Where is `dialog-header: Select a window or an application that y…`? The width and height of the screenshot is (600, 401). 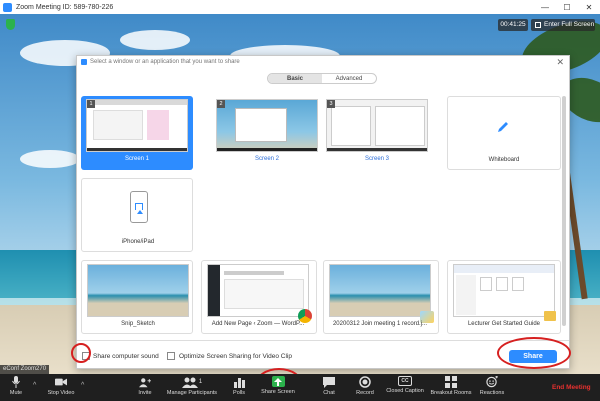
dialog-header: Select a window or an application that y… is located at coordinates (323, 62).